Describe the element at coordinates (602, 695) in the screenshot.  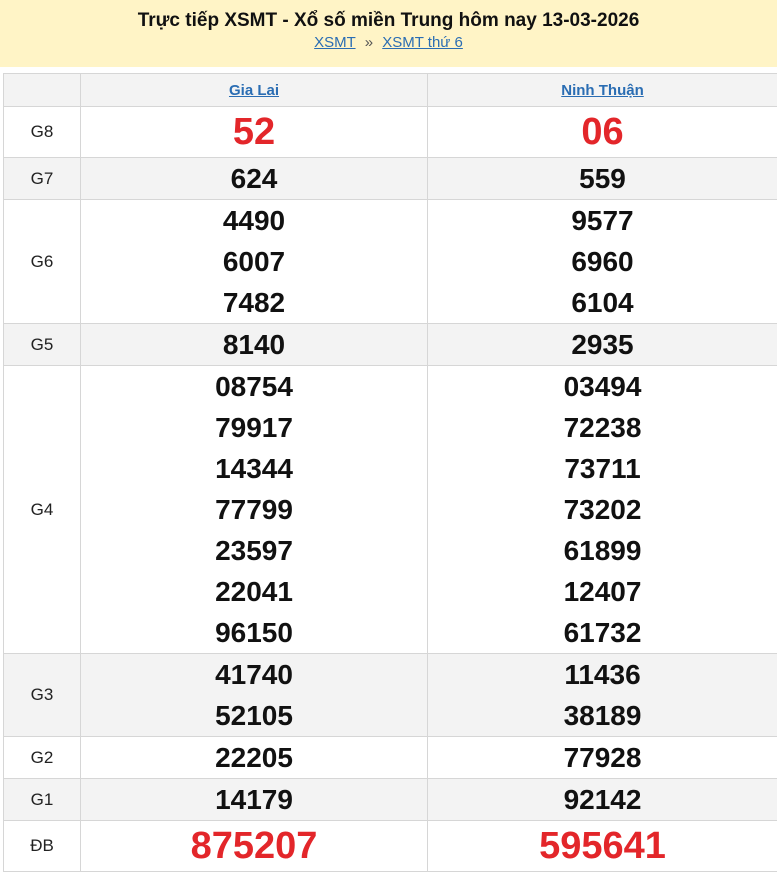
I see `prize-cell: 11436 38189` at that location.